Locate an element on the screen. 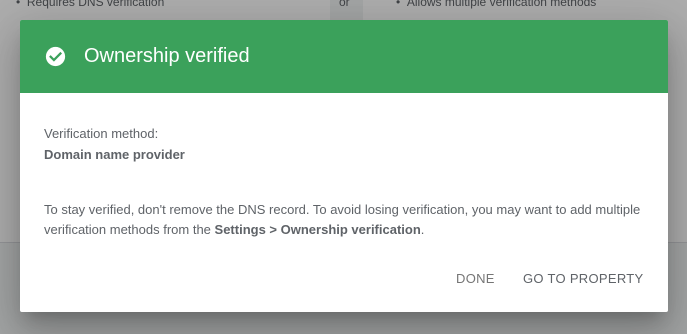 This screenshot has width=687, height=334. check-circle-icon is located at coordinates (55, 56).